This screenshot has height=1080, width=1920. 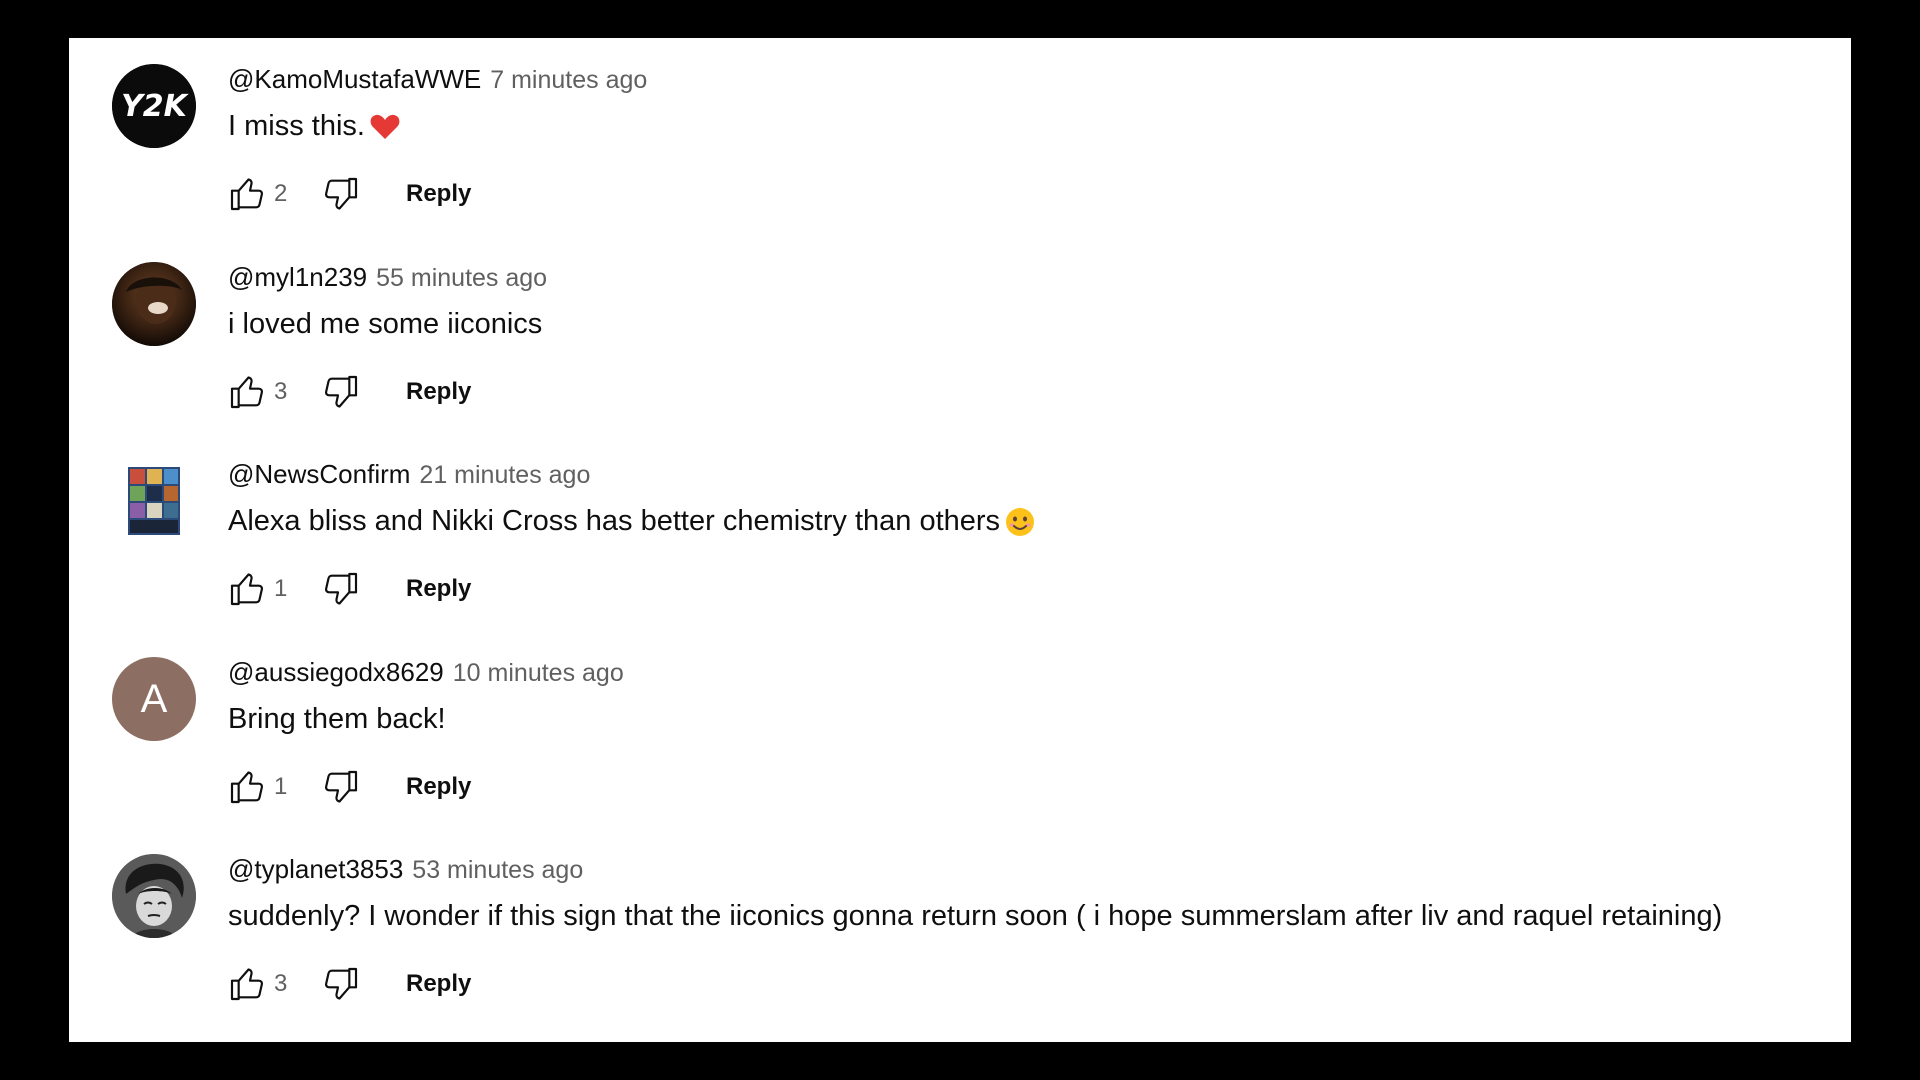 I want to click on y2k-logo-icon: Y2K, so click(x=154, y=106).